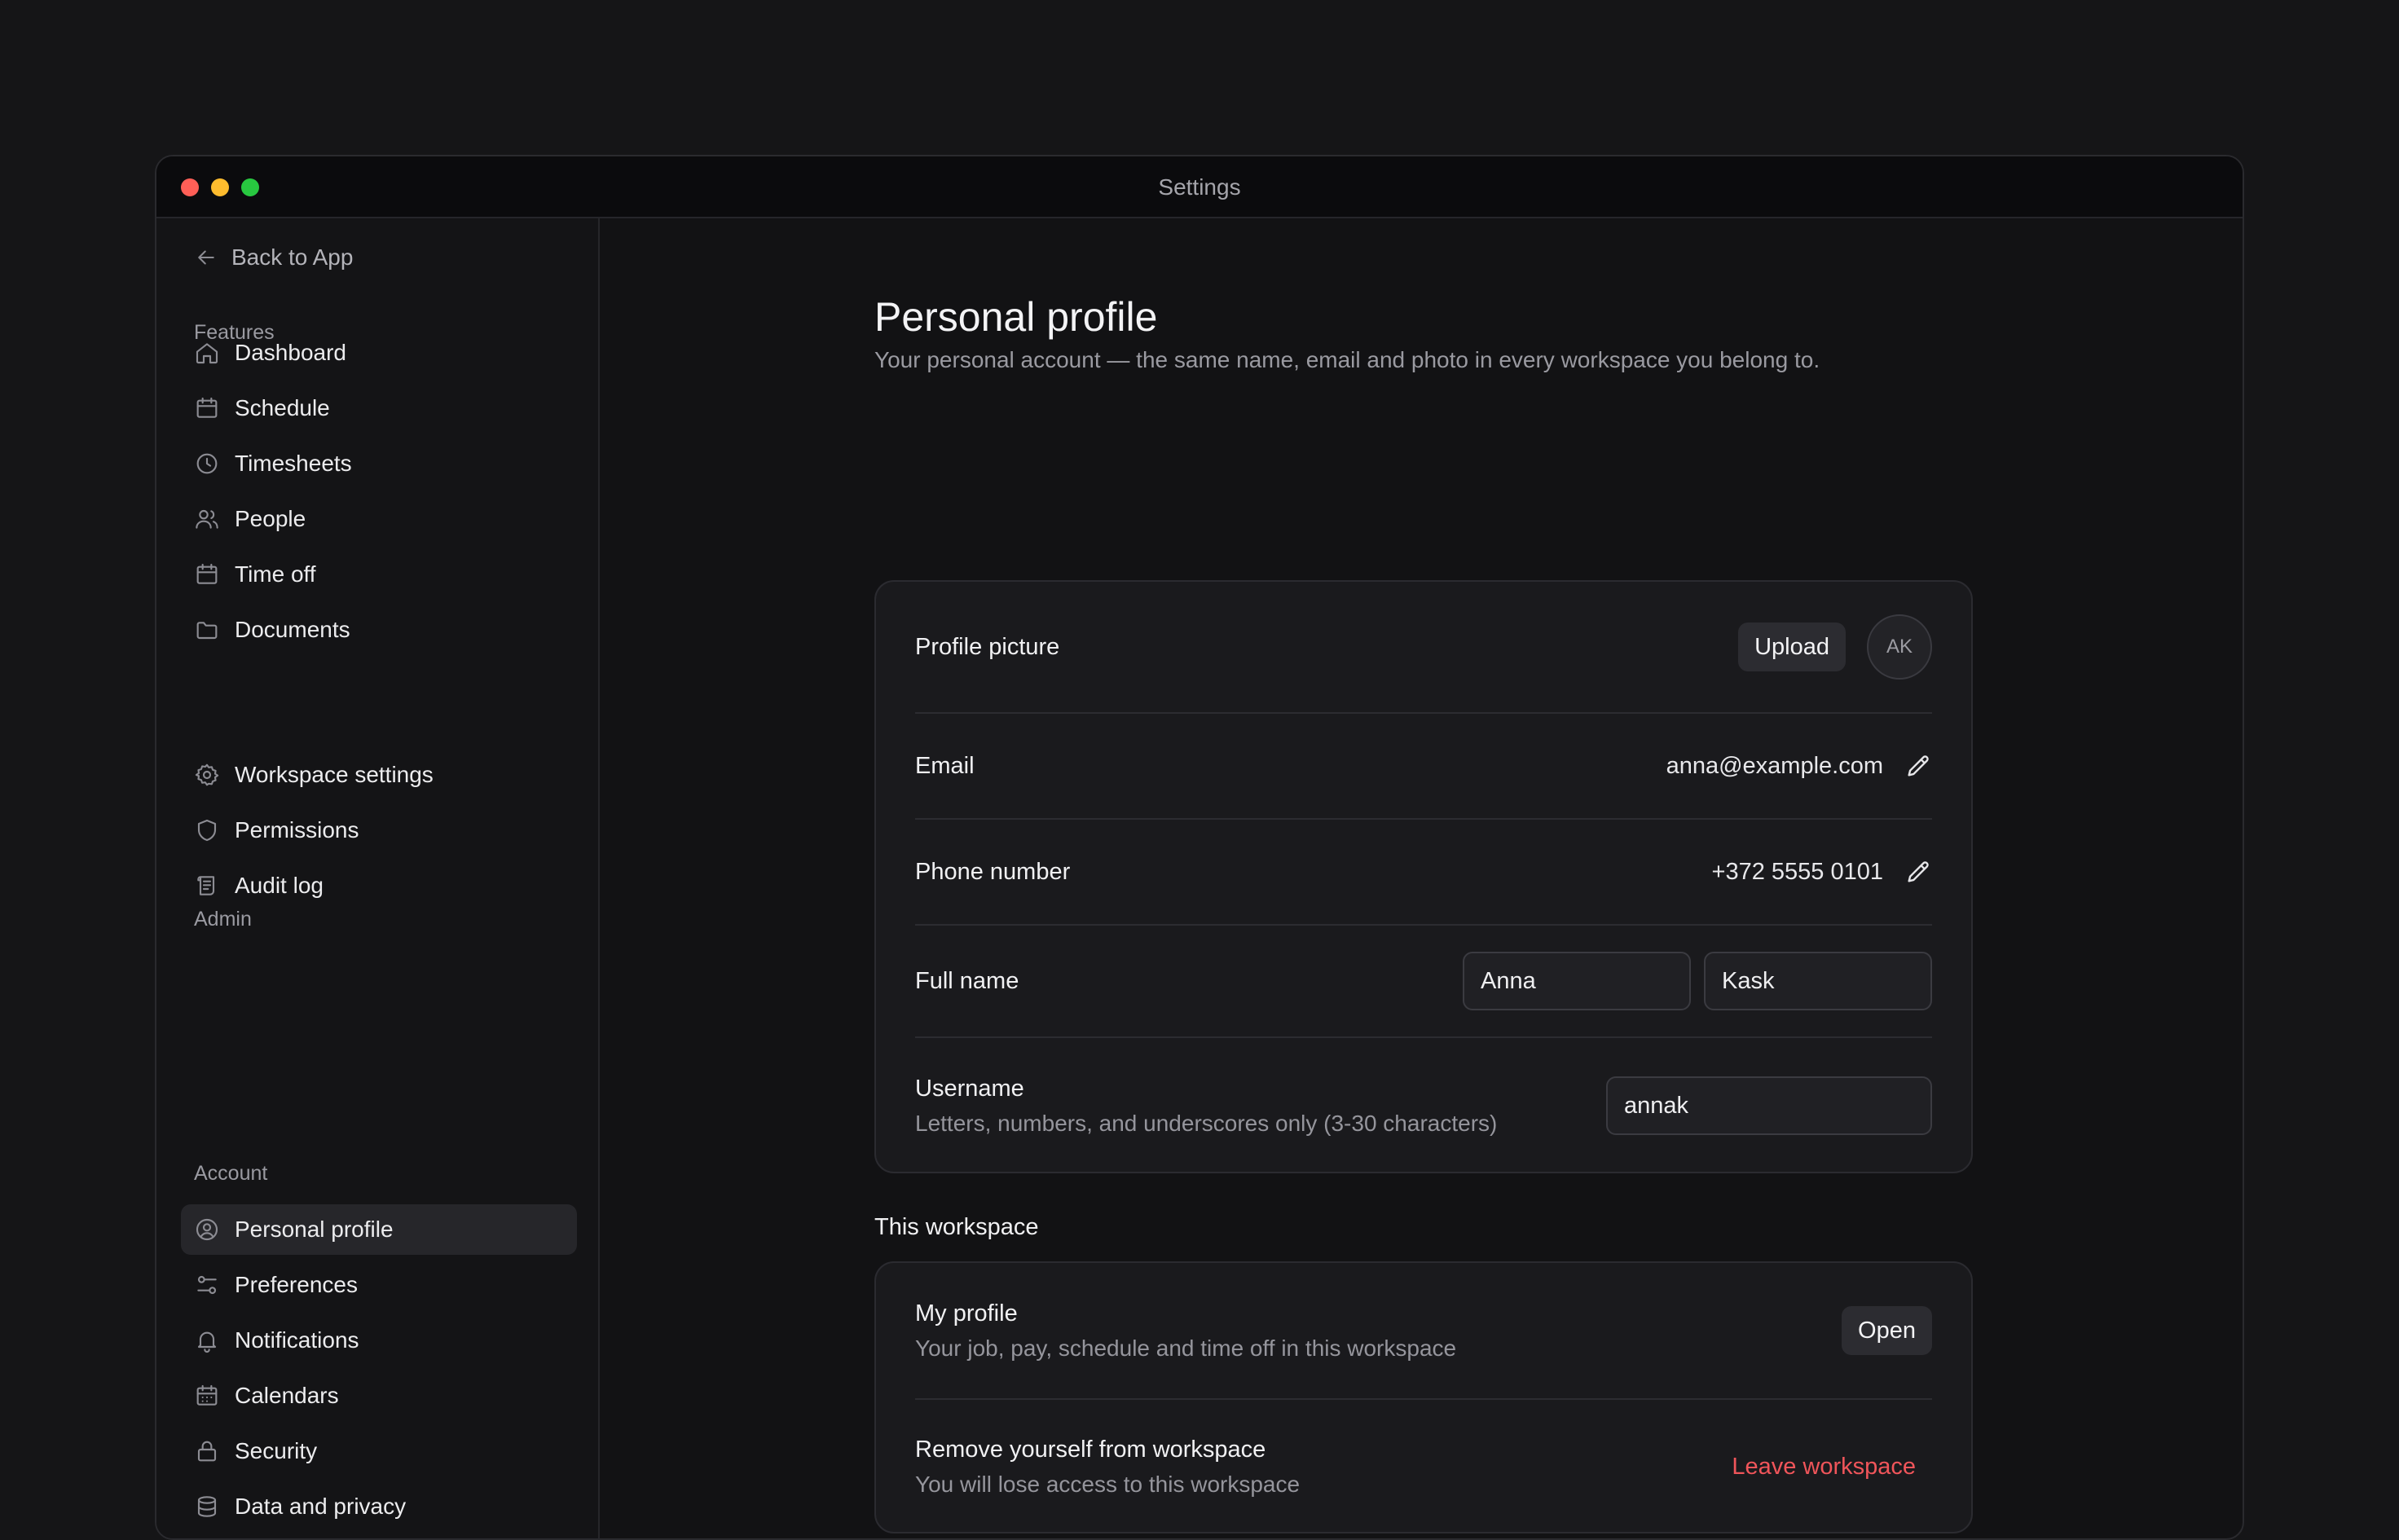 The image size is (2399, 1540). What do you see at coordinates (207, 1229) in the screenshot?
I see `user-circle-icon` at bounding box center [207, 1229].